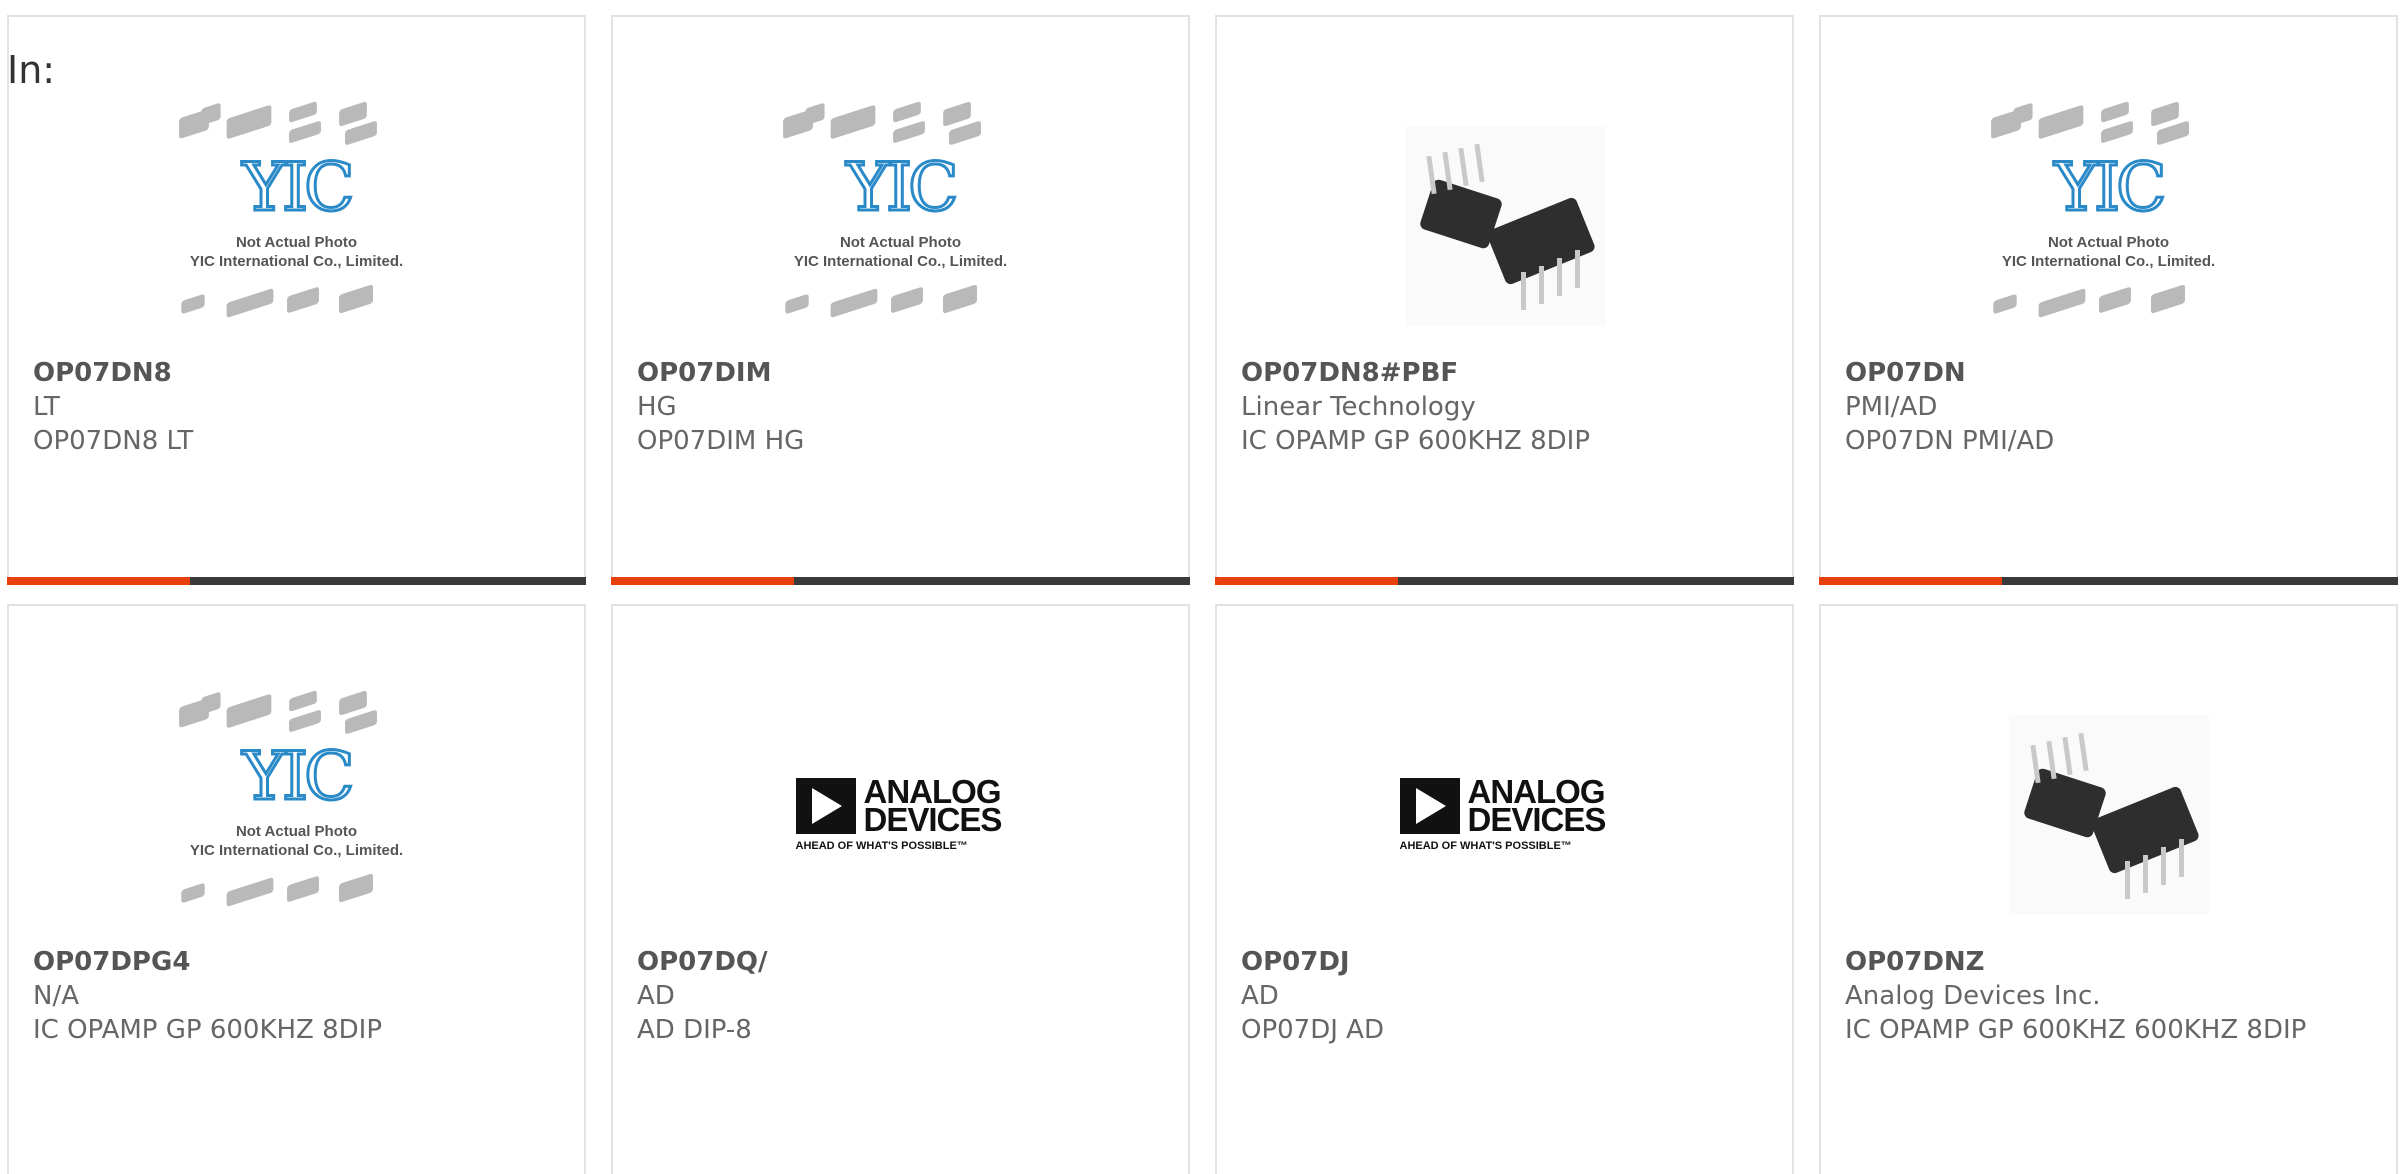 The image size is (2400, 1174). Describe the element at coordinates (296, 373) in the screenshot. I see `part-number: OP07DN8` at that location.